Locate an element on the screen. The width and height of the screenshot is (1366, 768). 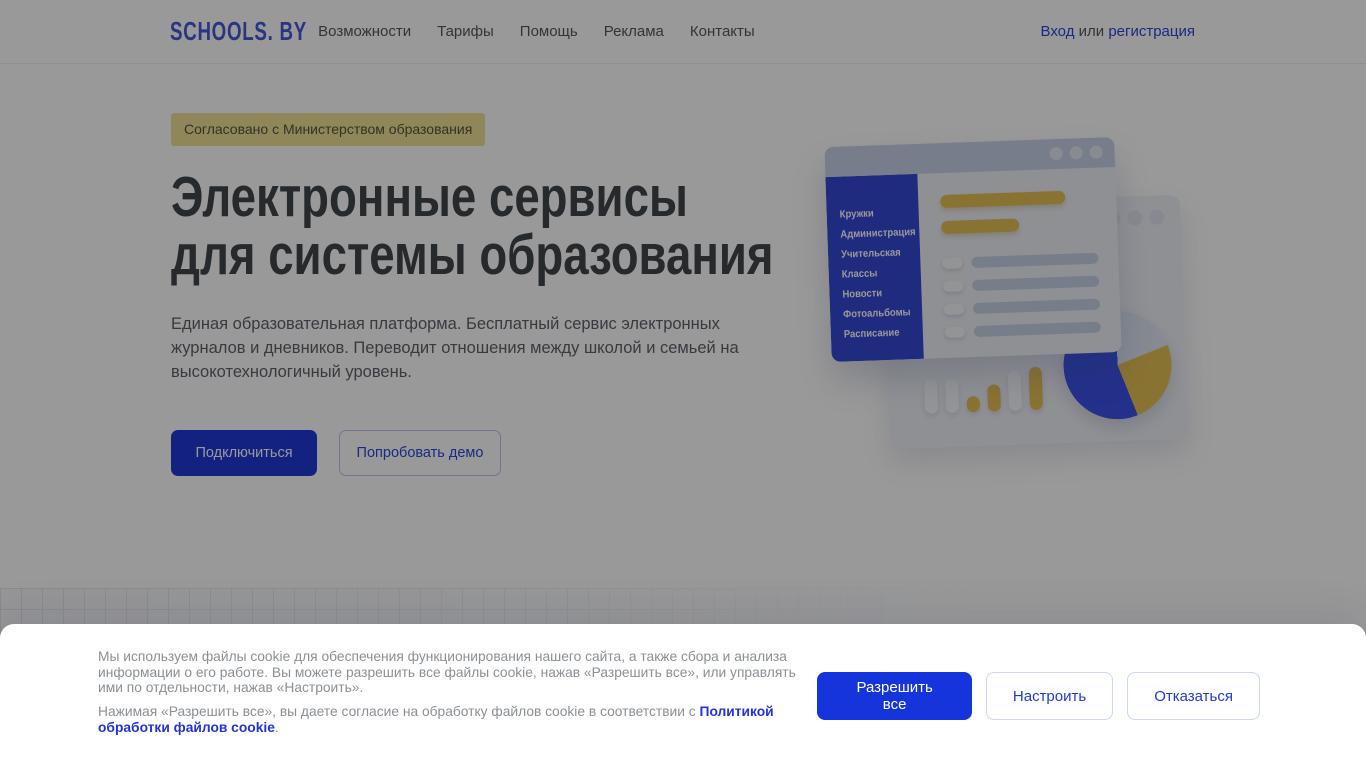
configure-button: Настроить is located at coordinates (1049, 696).